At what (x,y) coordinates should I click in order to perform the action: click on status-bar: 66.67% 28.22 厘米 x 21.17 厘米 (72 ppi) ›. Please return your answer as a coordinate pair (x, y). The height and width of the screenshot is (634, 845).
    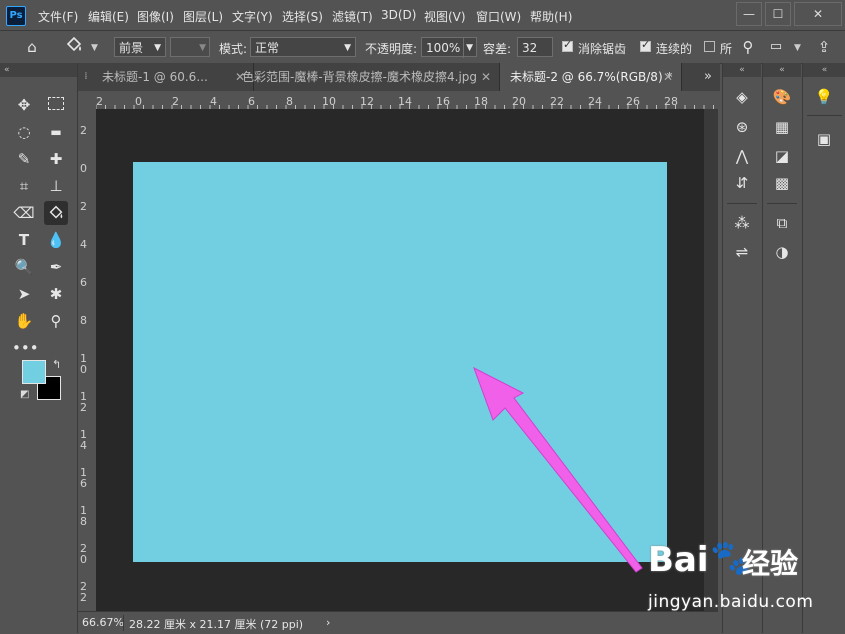
    Looking at the image, I should click on (398, 622).